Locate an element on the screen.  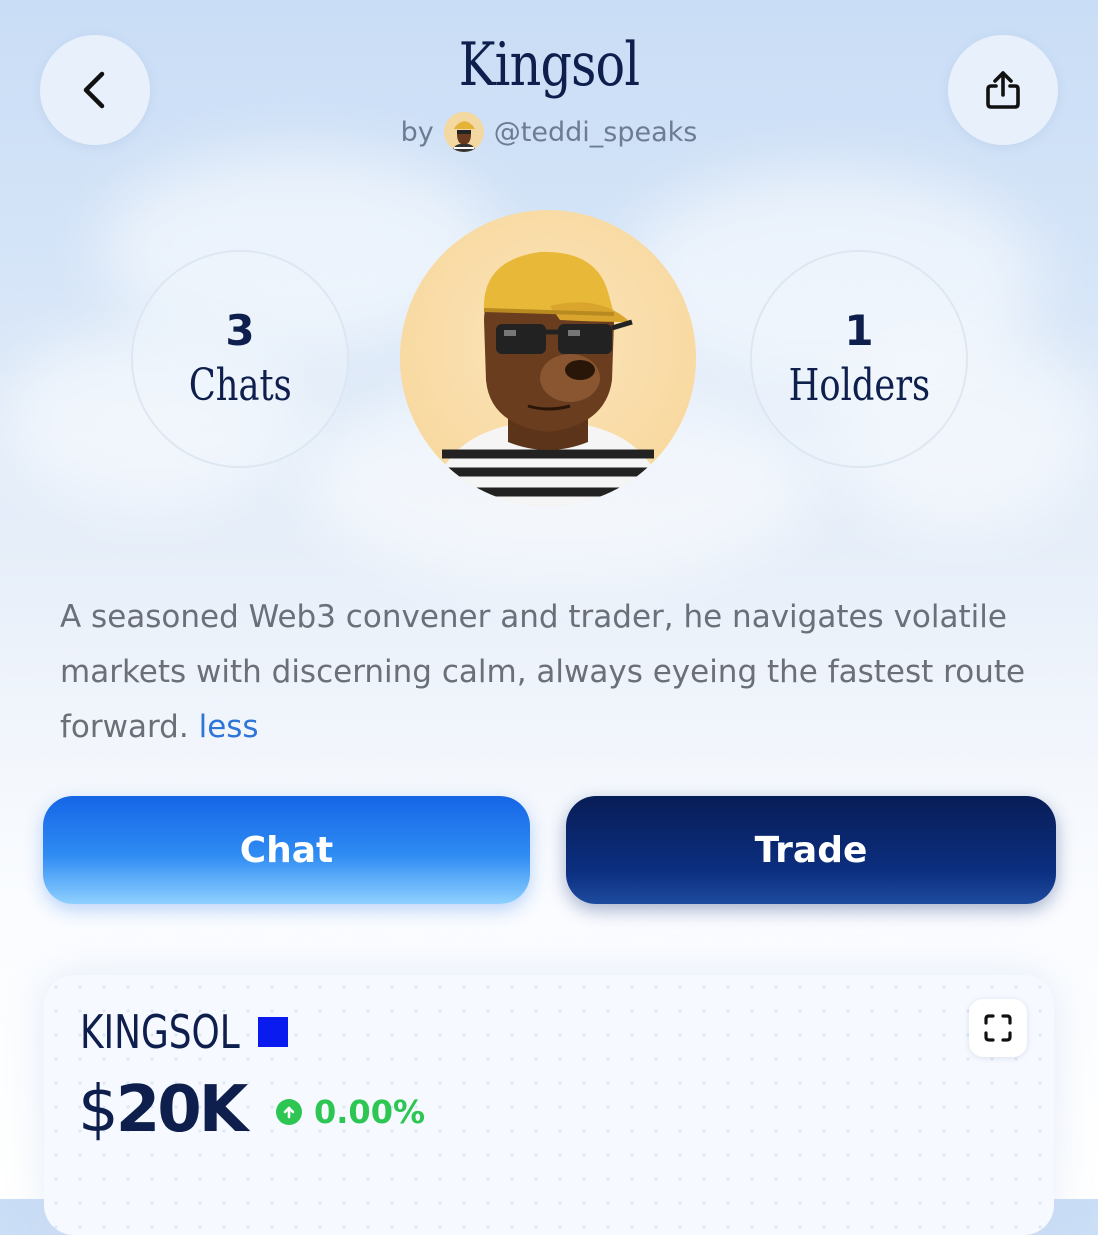
token-price: $20K is located at coordinates (163, 1110).